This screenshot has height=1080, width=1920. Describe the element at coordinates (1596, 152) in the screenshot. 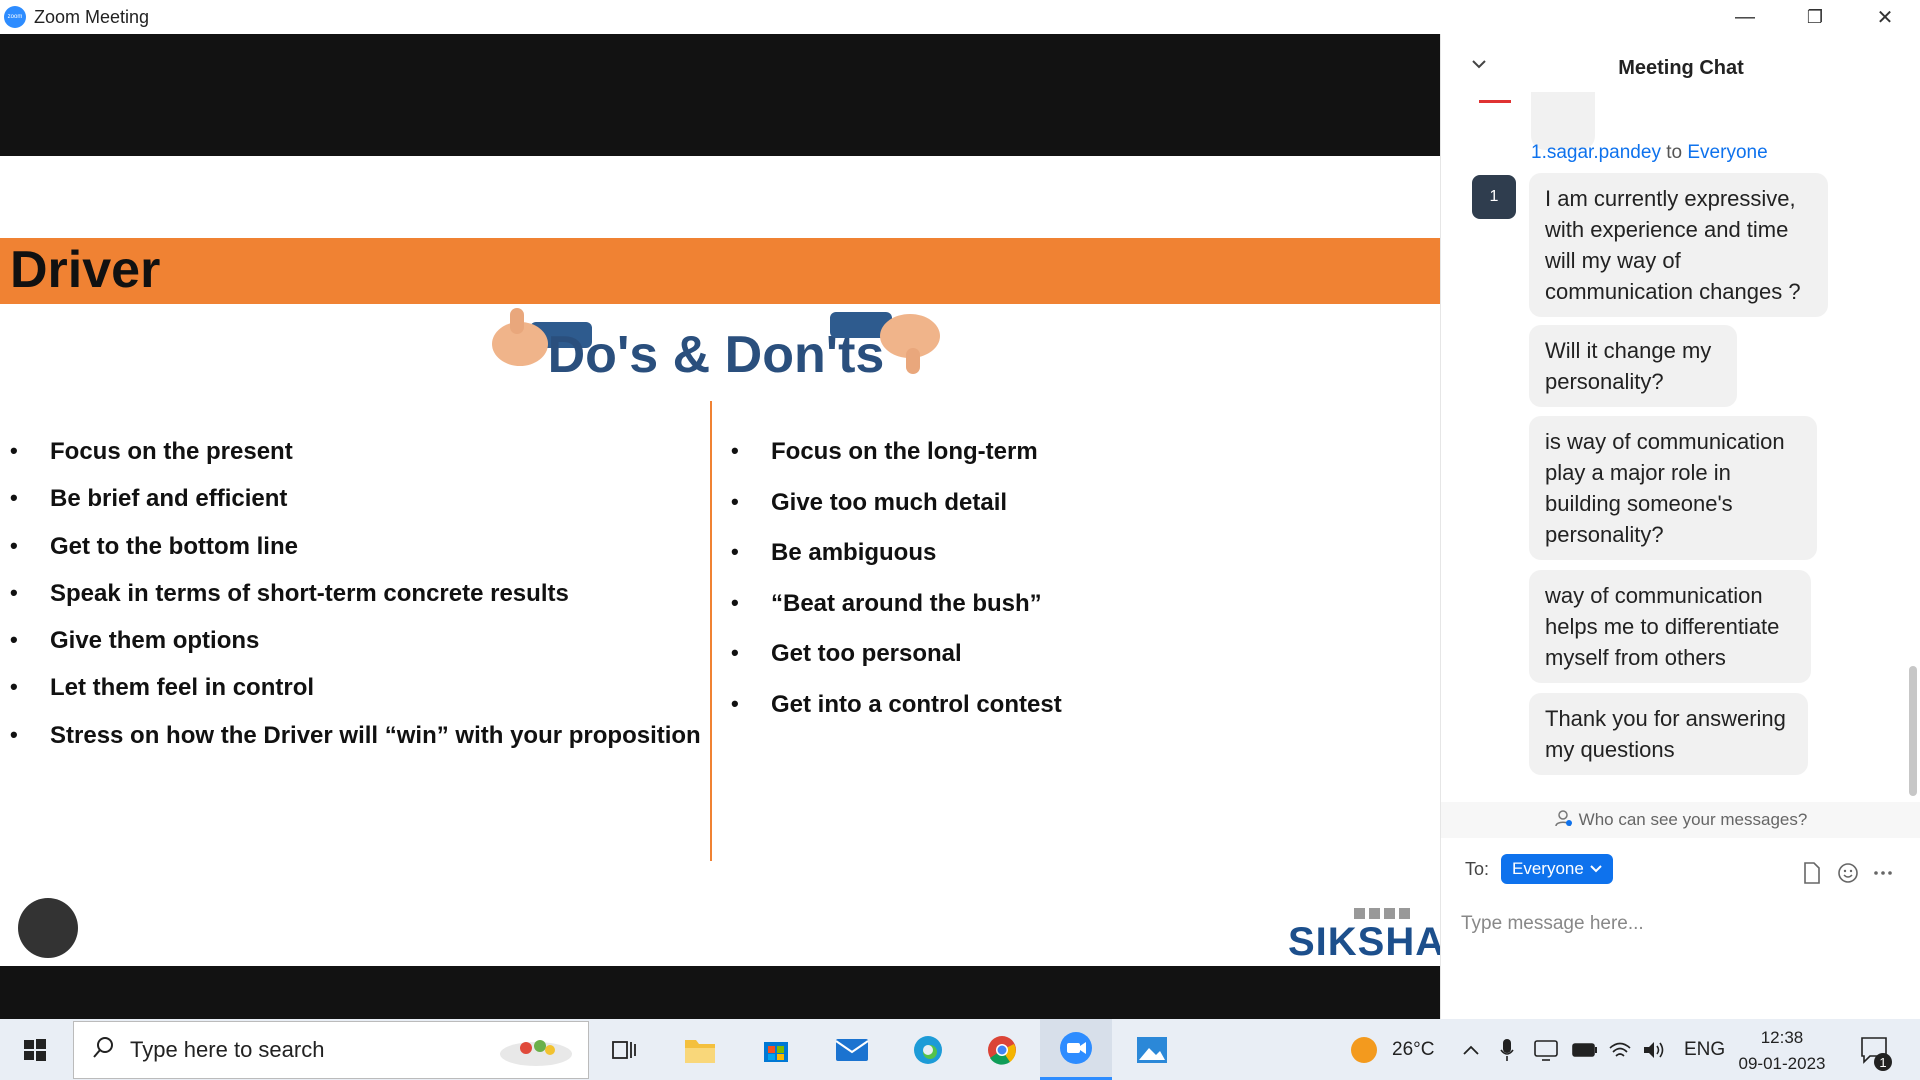

I see `sender-name: 1.sagar.pandey` at that location.